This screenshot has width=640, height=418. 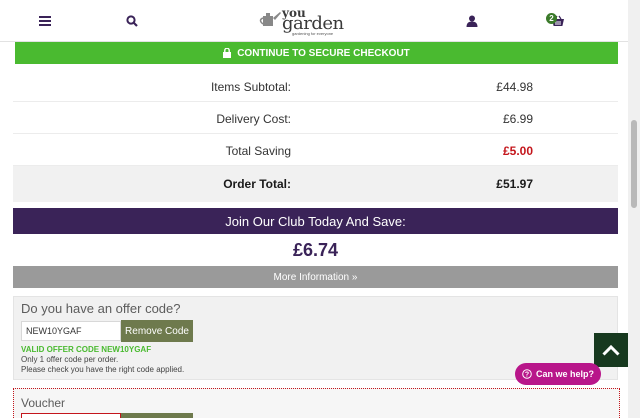 I want to click on voucher-panel: Voucher, so click(x=316, y=403).